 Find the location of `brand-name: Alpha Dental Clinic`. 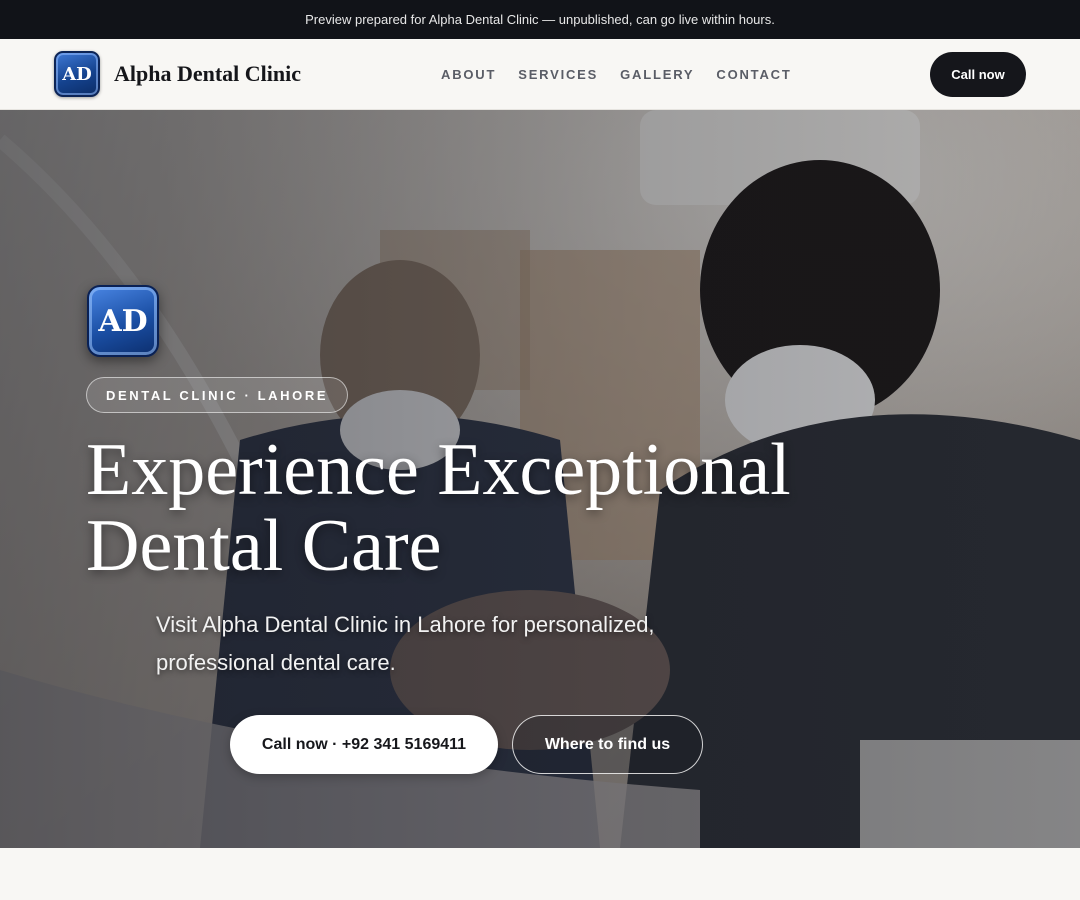

brand-name: Alpha Dental Clinic is located at coordinates (208, 73).